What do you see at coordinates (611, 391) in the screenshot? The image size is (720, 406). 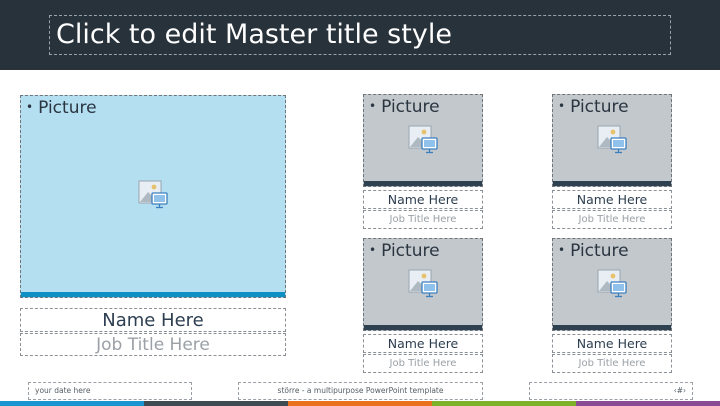 I see `footer-slide-number: ‹#›` at bounding box center [611, 391].